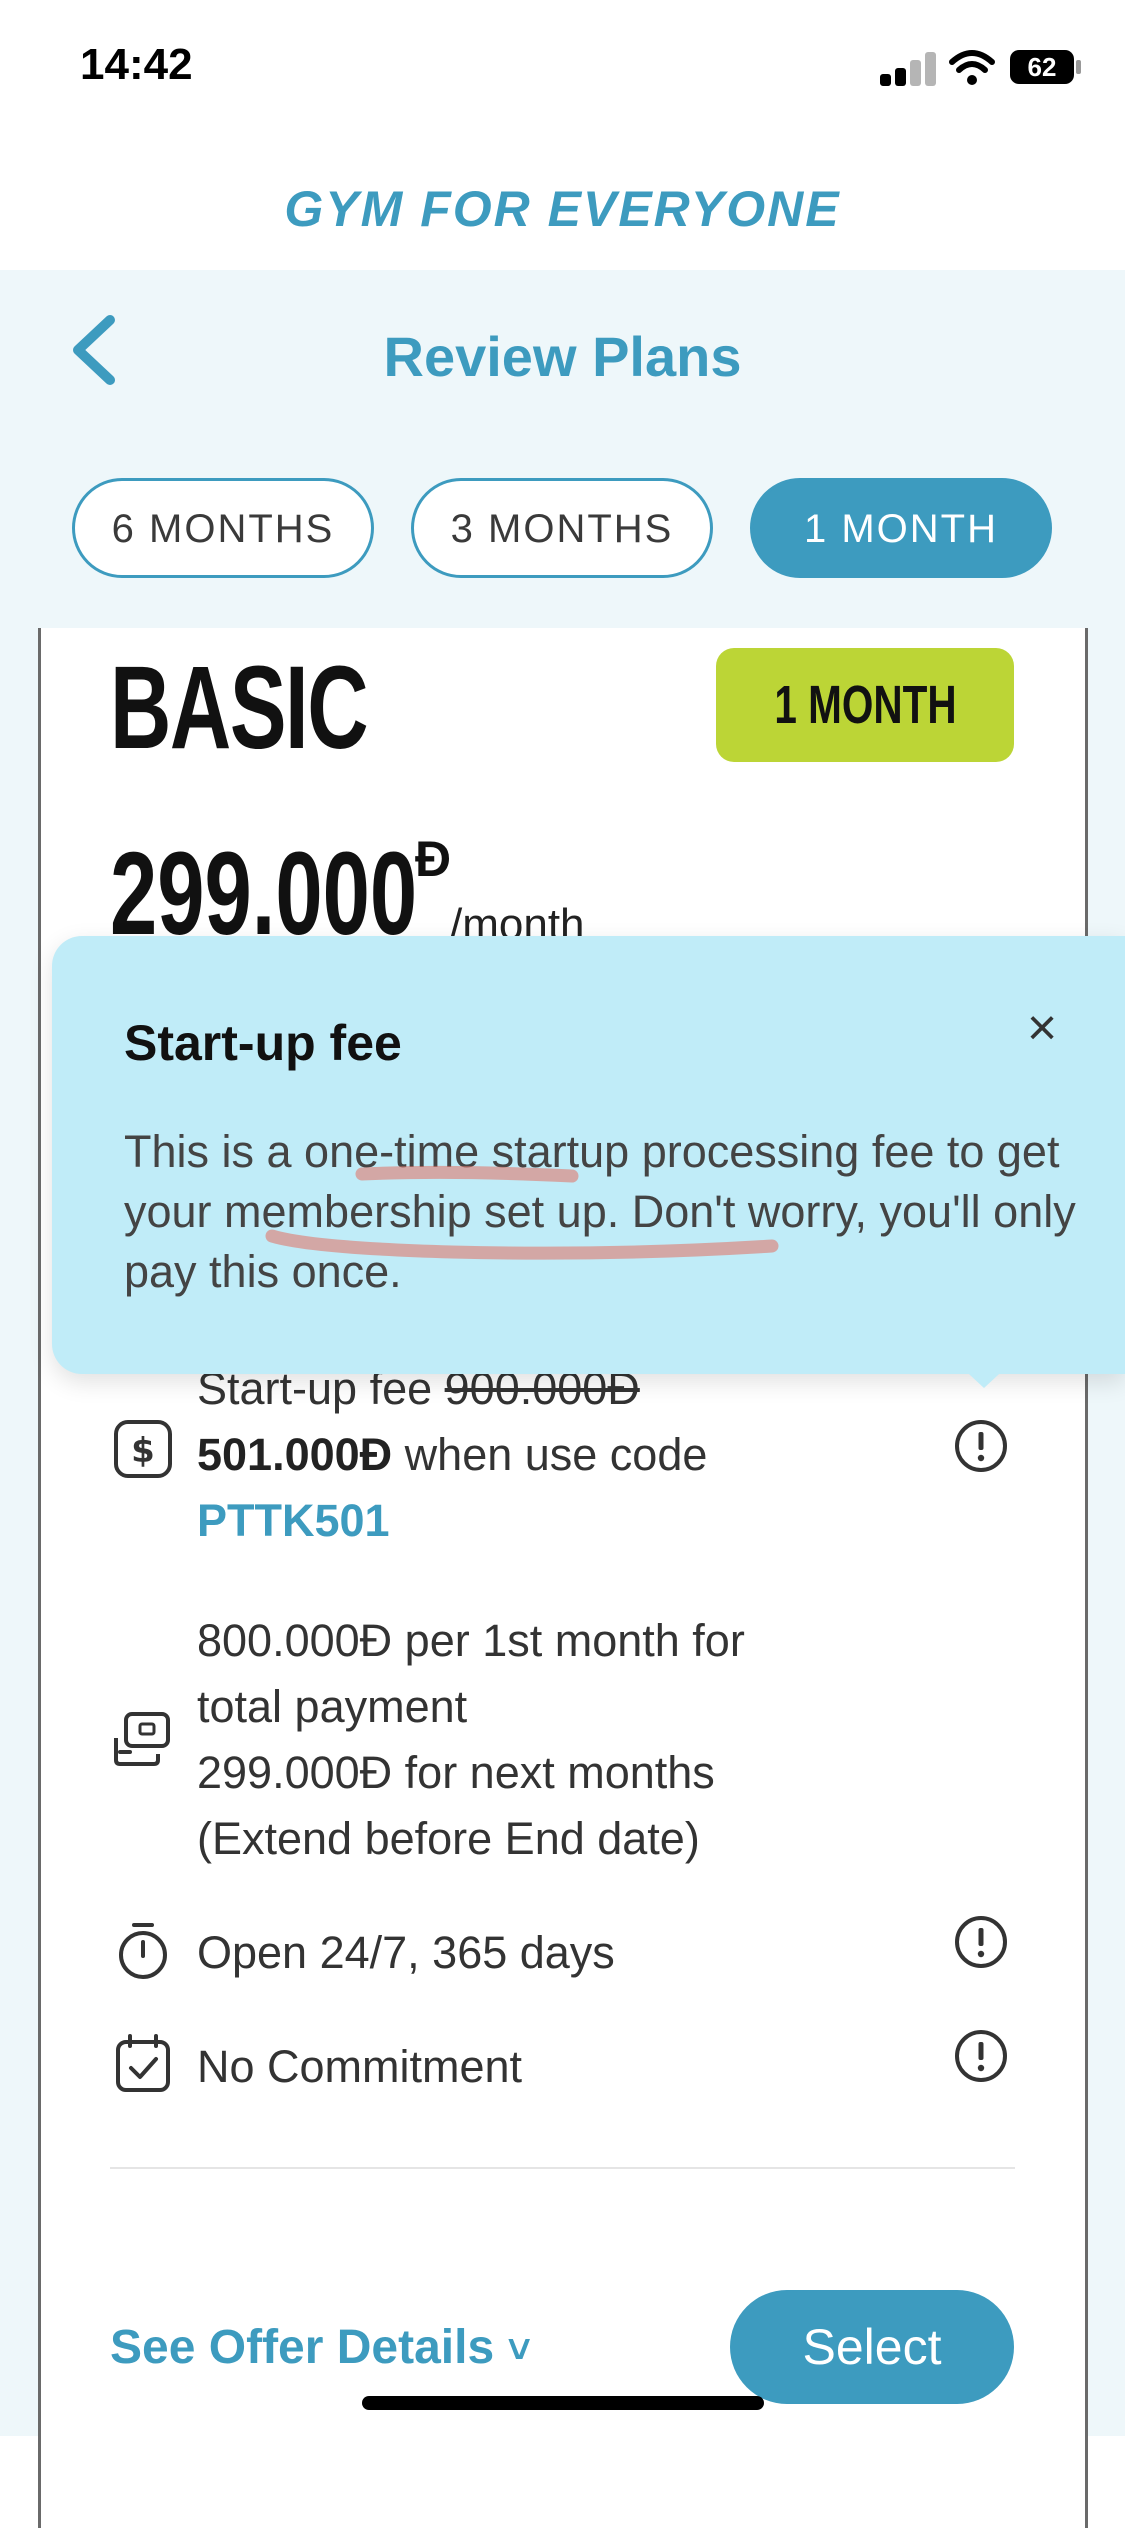  What do you see at coordinates (263, 1043) in the screenshot?
I see `tooltip-title: Start-up fee` at bounding box center [263, 1043].